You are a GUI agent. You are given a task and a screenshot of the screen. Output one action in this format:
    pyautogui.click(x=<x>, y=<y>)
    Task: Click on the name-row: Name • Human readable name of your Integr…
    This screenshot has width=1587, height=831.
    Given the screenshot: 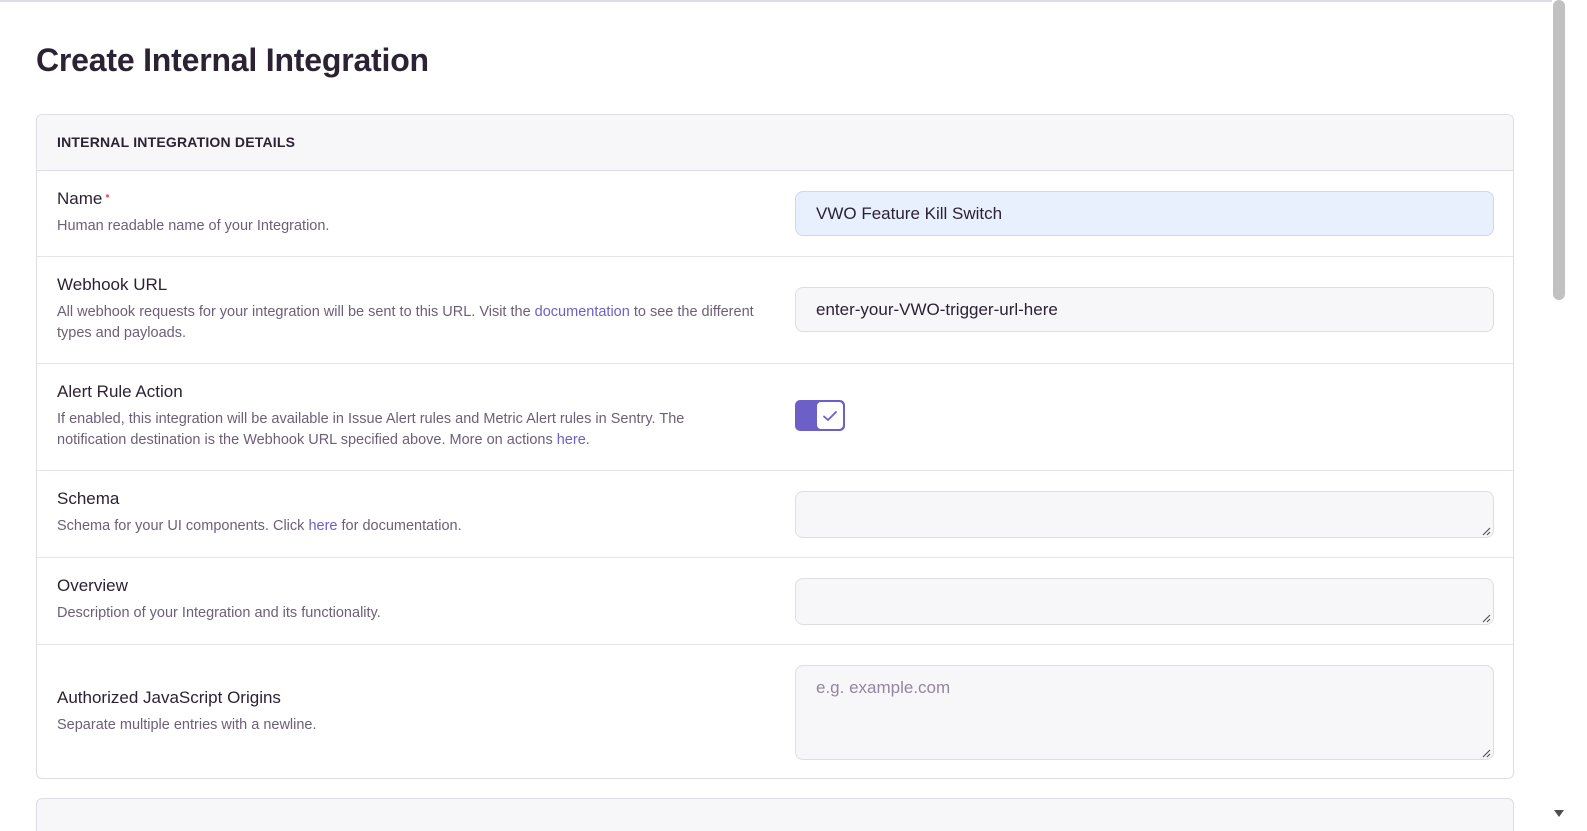 What is the action you would take?
    pyautogui.click(x=775, y=214)
    